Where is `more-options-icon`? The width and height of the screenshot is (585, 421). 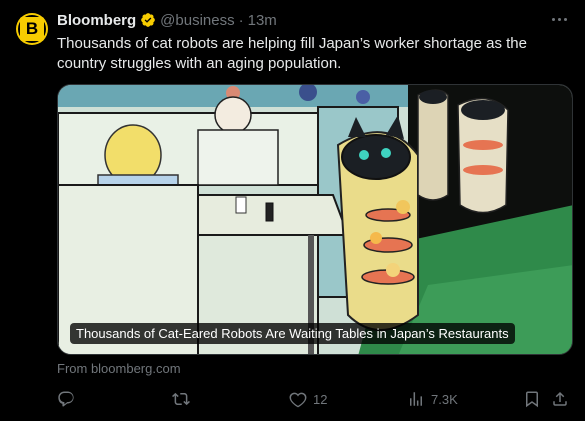 more-options-icon is located at coordinates (559, 19).